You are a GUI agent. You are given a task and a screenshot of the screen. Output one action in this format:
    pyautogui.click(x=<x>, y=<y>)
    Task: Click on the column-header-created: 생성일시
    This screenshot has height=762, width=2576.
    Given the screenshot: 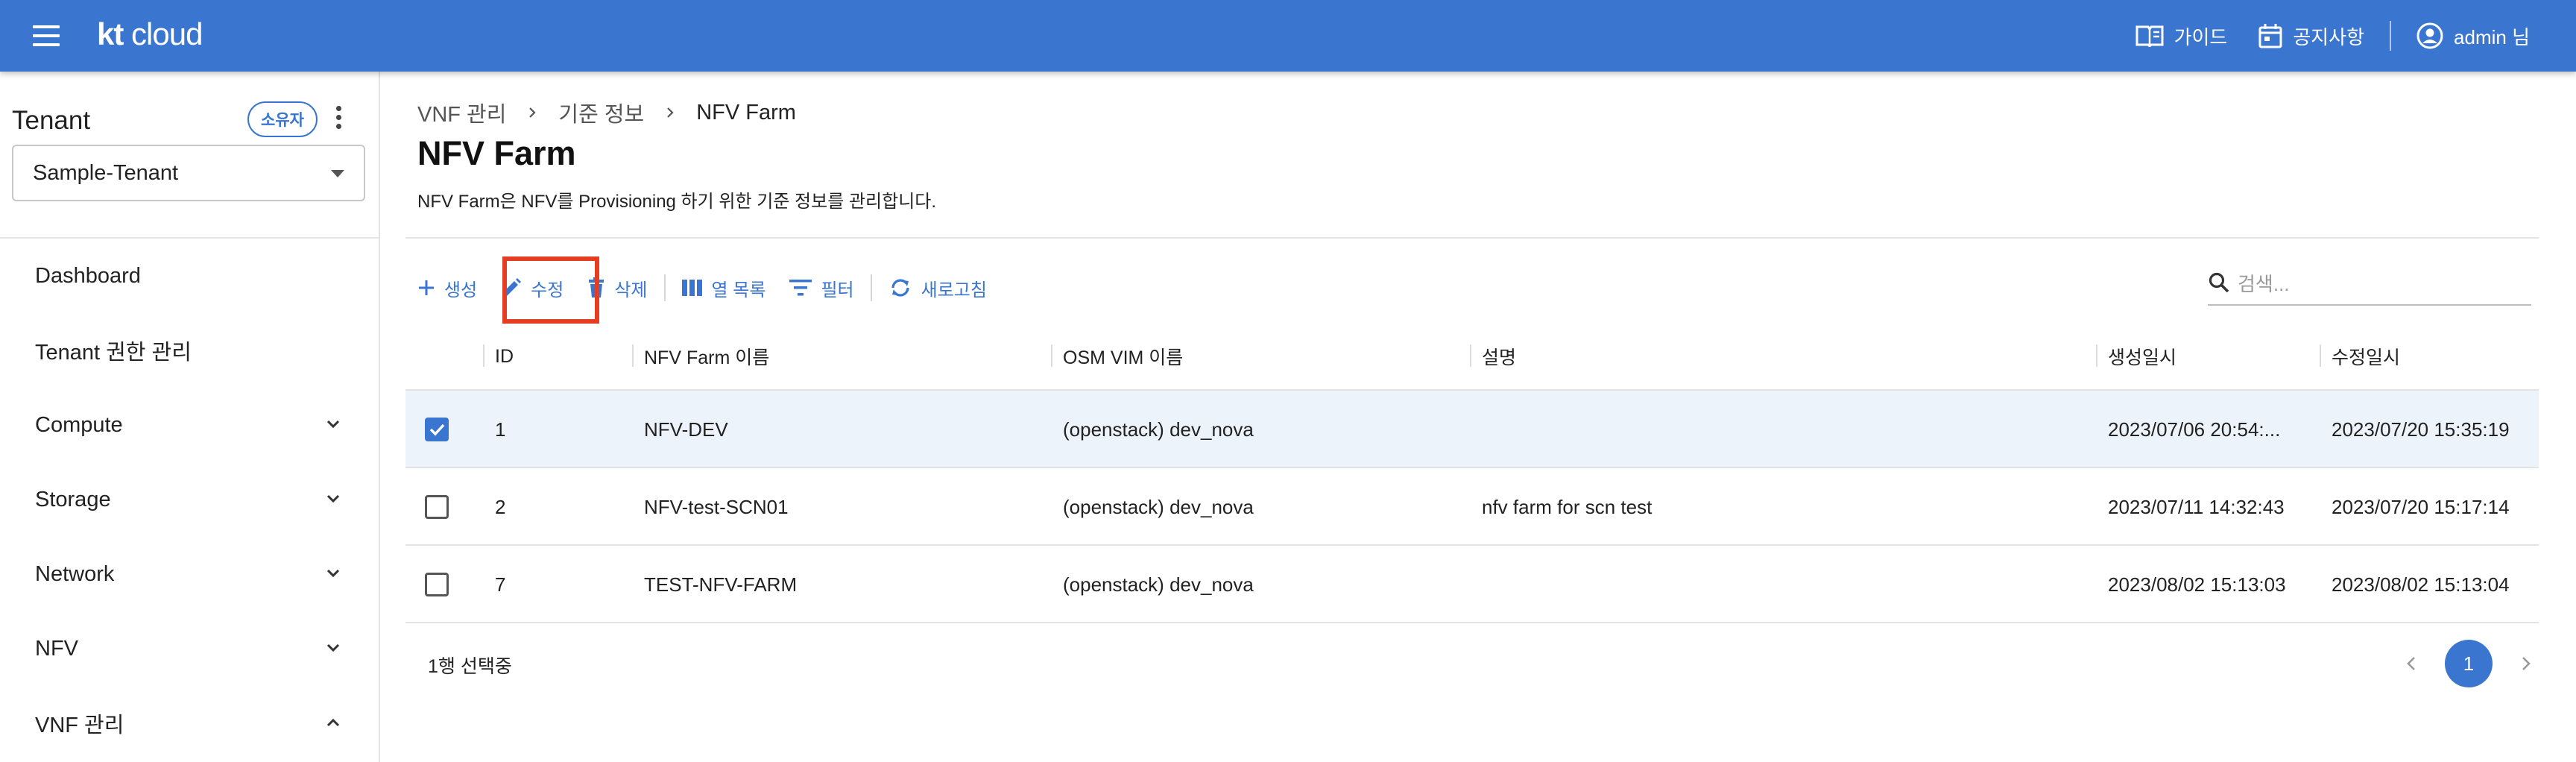 What is the action you would take?
    pyautogui.click(x=2136, y=356)
    